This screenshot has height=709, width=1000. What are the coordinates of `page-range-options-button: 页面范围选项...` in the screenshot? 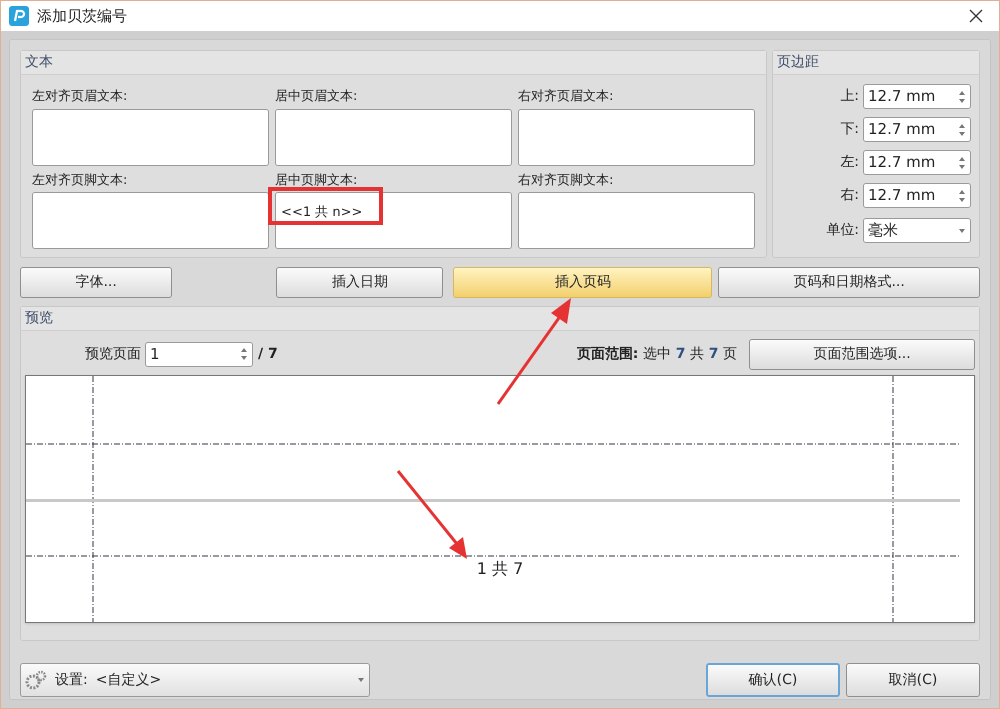 It's located at (862, 354).